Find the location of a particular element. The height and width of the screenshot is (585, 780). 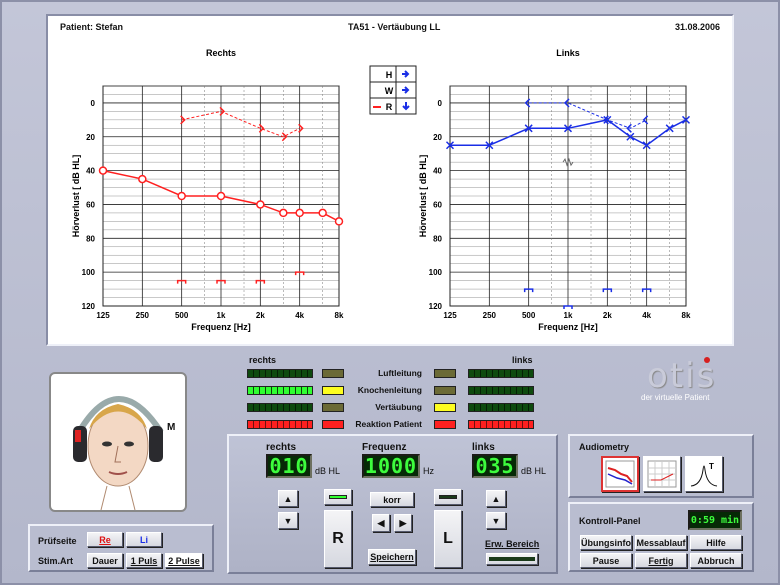

patient-portrait: M is located at coordinates (118, 442).